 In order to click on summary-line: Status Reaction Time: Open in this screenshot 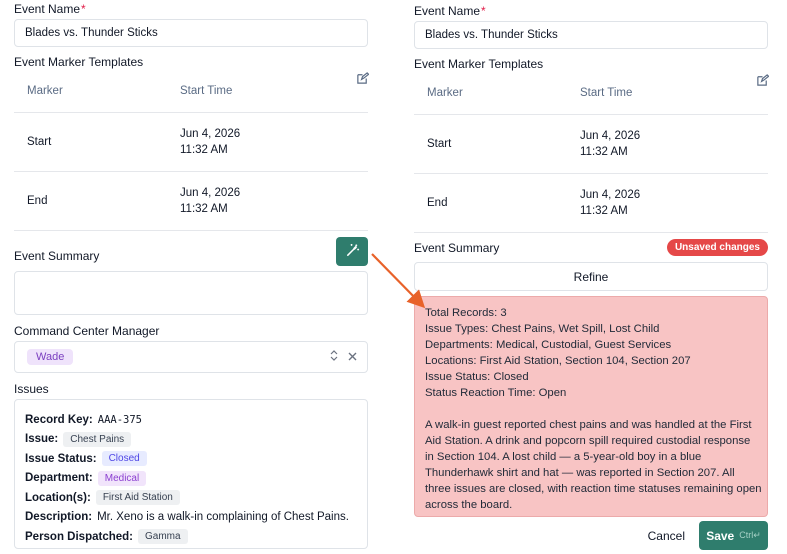, I will do `click(496, 393)`.